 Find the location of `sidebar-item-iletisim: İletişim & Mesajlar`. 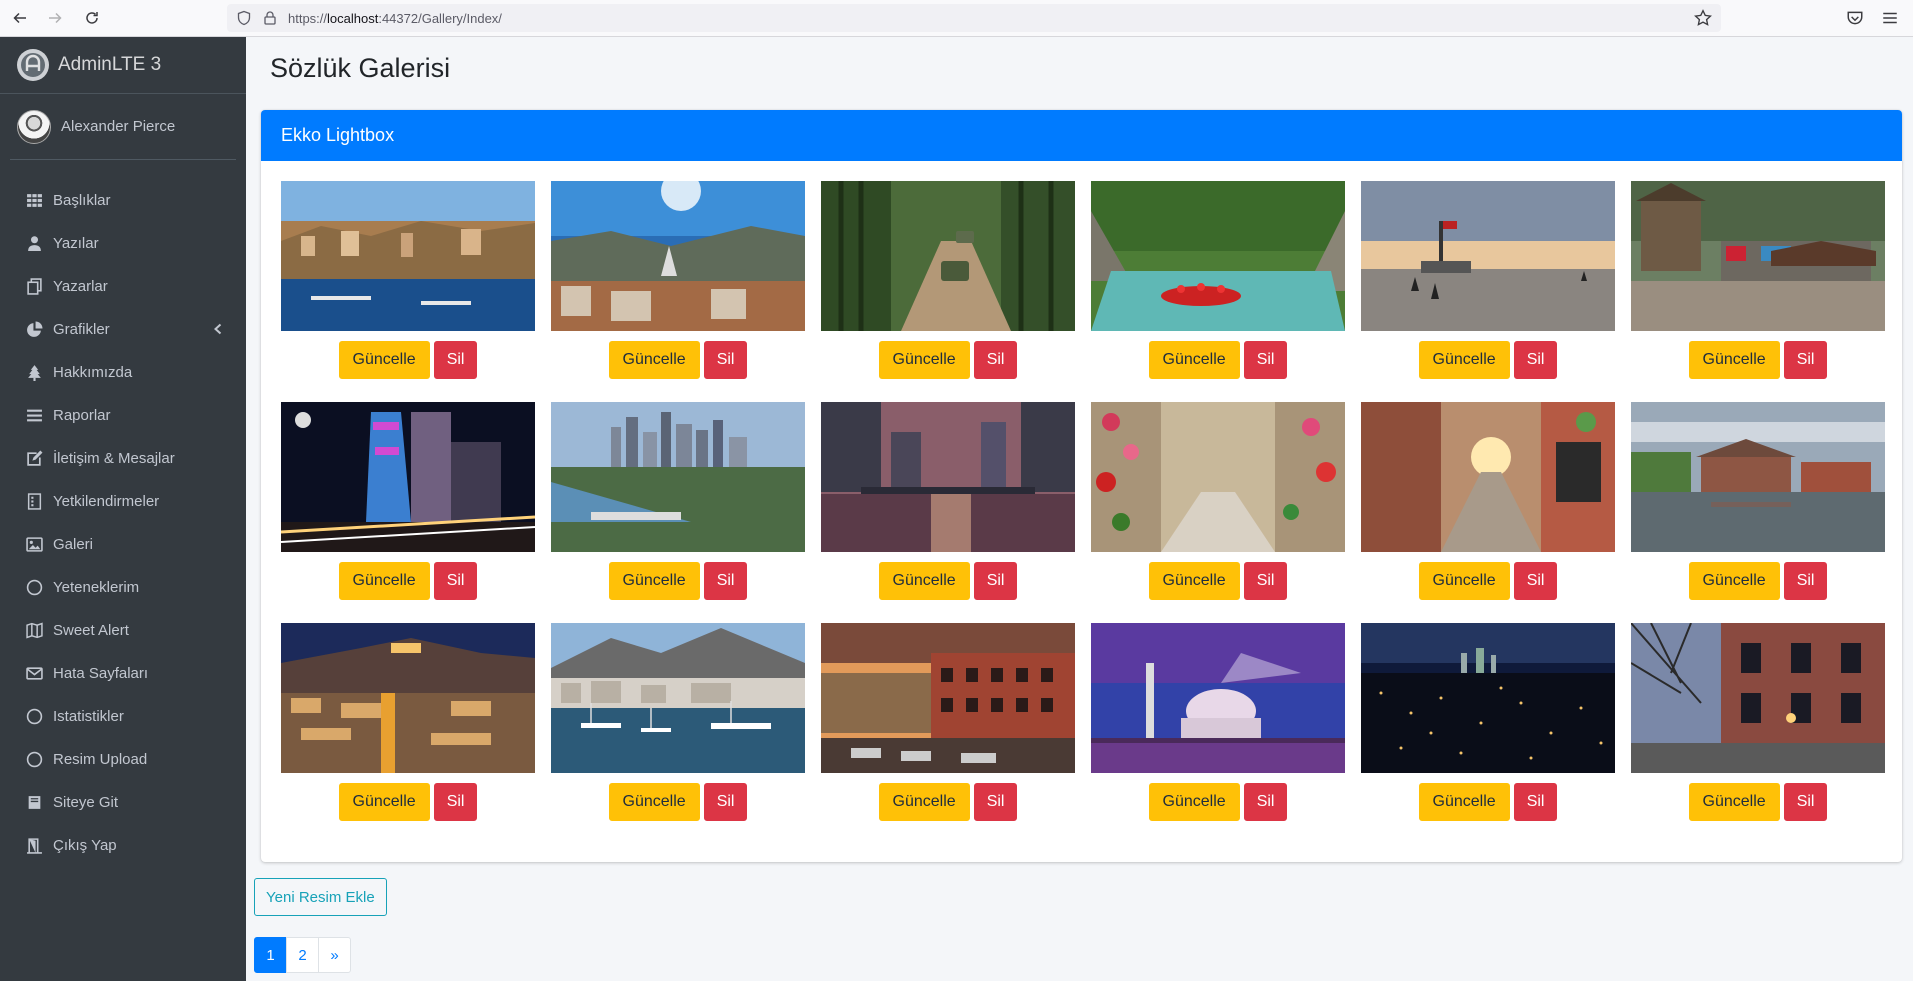

sidebar-item-iletisim: İletişim & Mesajlar is located at coordinates (123, 458).